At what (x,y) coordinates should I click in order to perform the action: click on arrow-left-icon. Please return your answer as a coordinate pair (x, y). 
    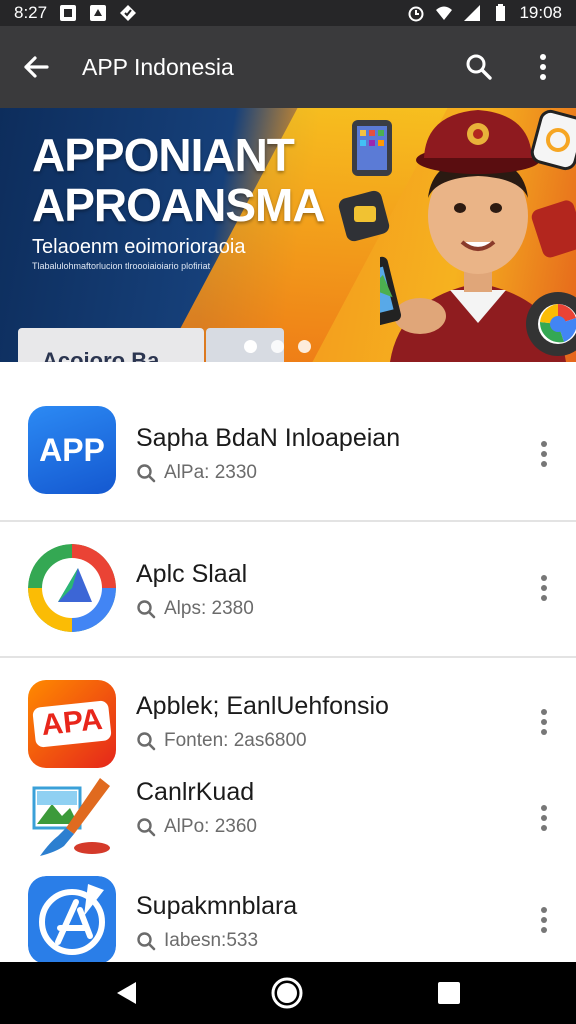
    Looking at the image, I should click on (36, 67).